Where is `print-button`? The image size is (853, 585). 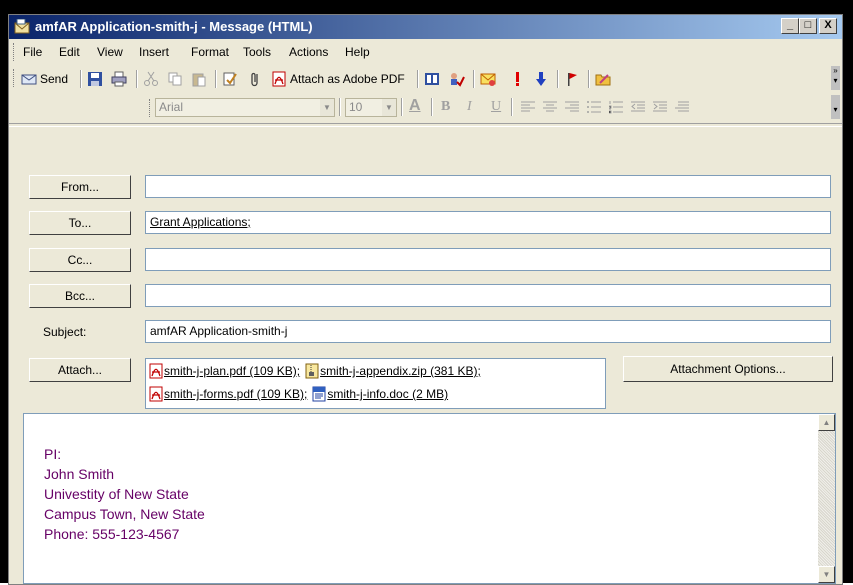
print-button is located at coordinates (119, 79).